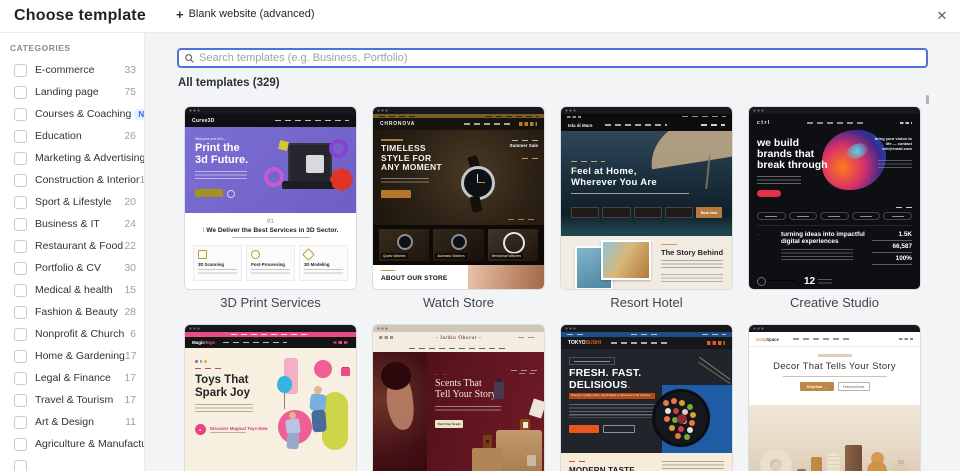  What do you see at coordinates (523, 145) in the screenshot?
I see `sale-label: Summer Sale` at bounding box center [523, 145].